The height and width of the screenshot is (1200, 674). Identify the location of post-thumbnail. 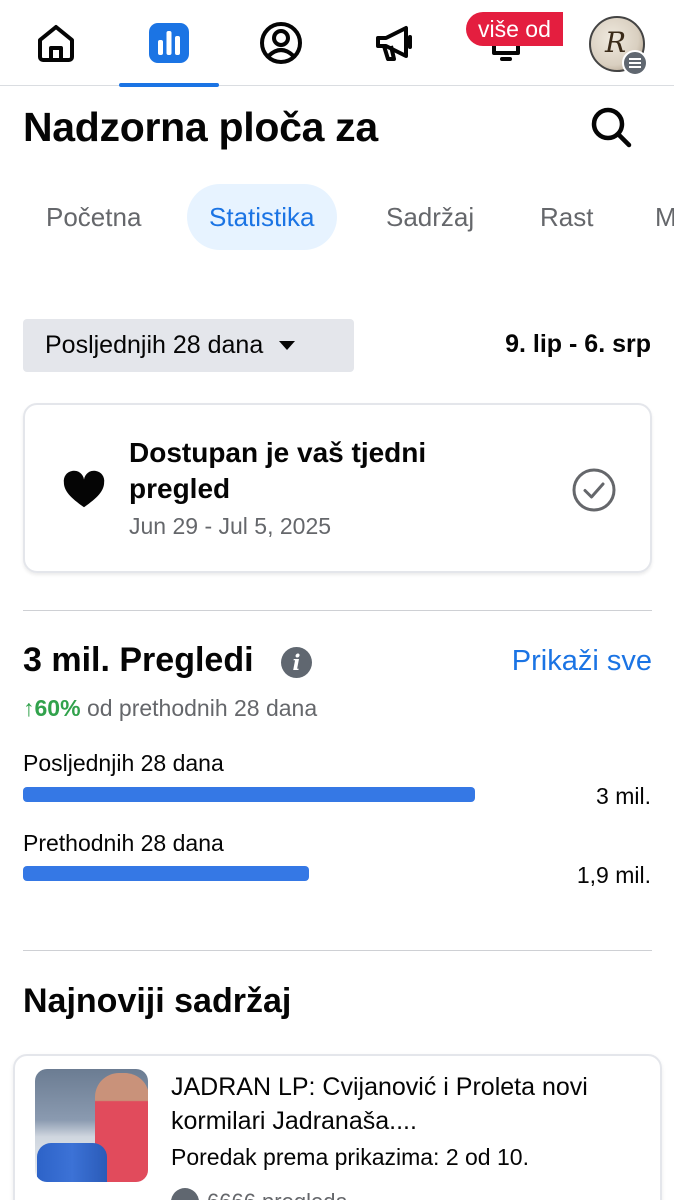
(91, 1125).